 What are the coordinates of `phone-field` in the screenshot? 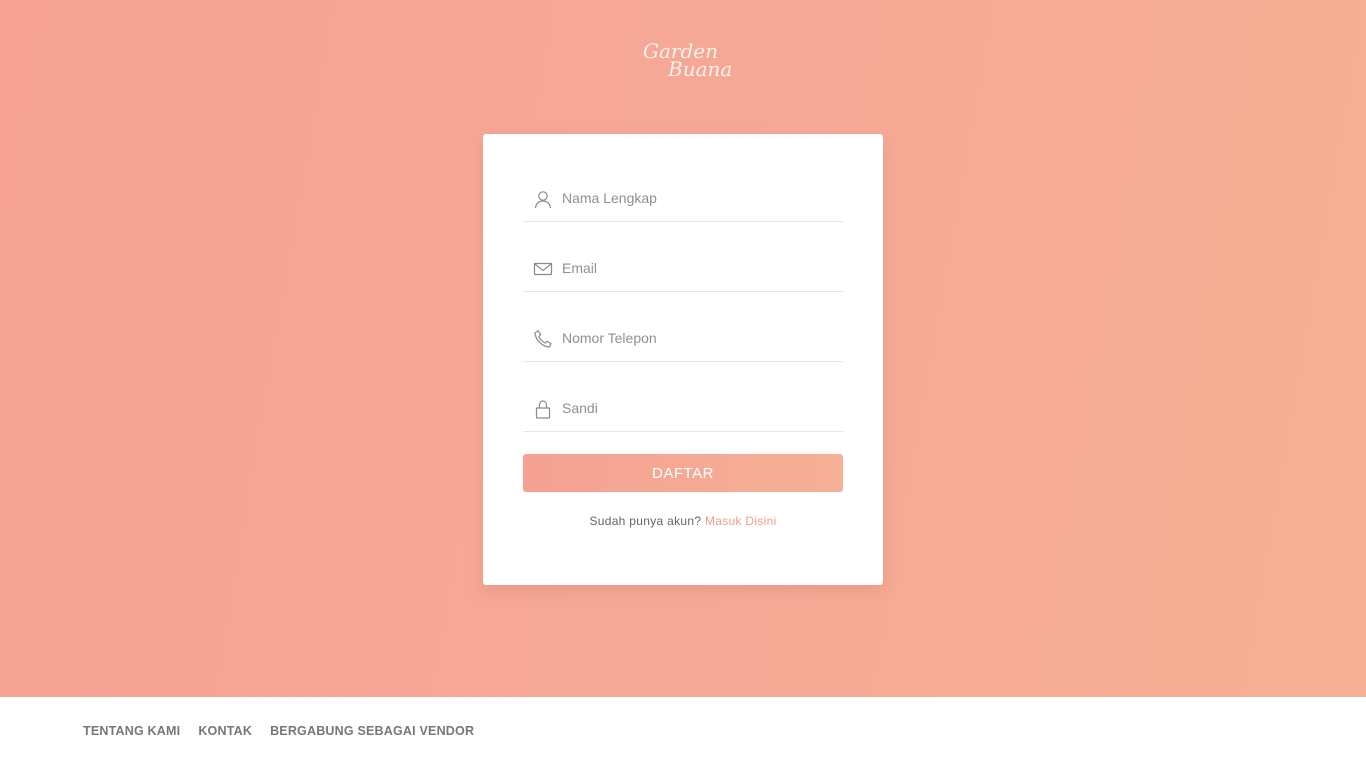 It's located at (683, 339).